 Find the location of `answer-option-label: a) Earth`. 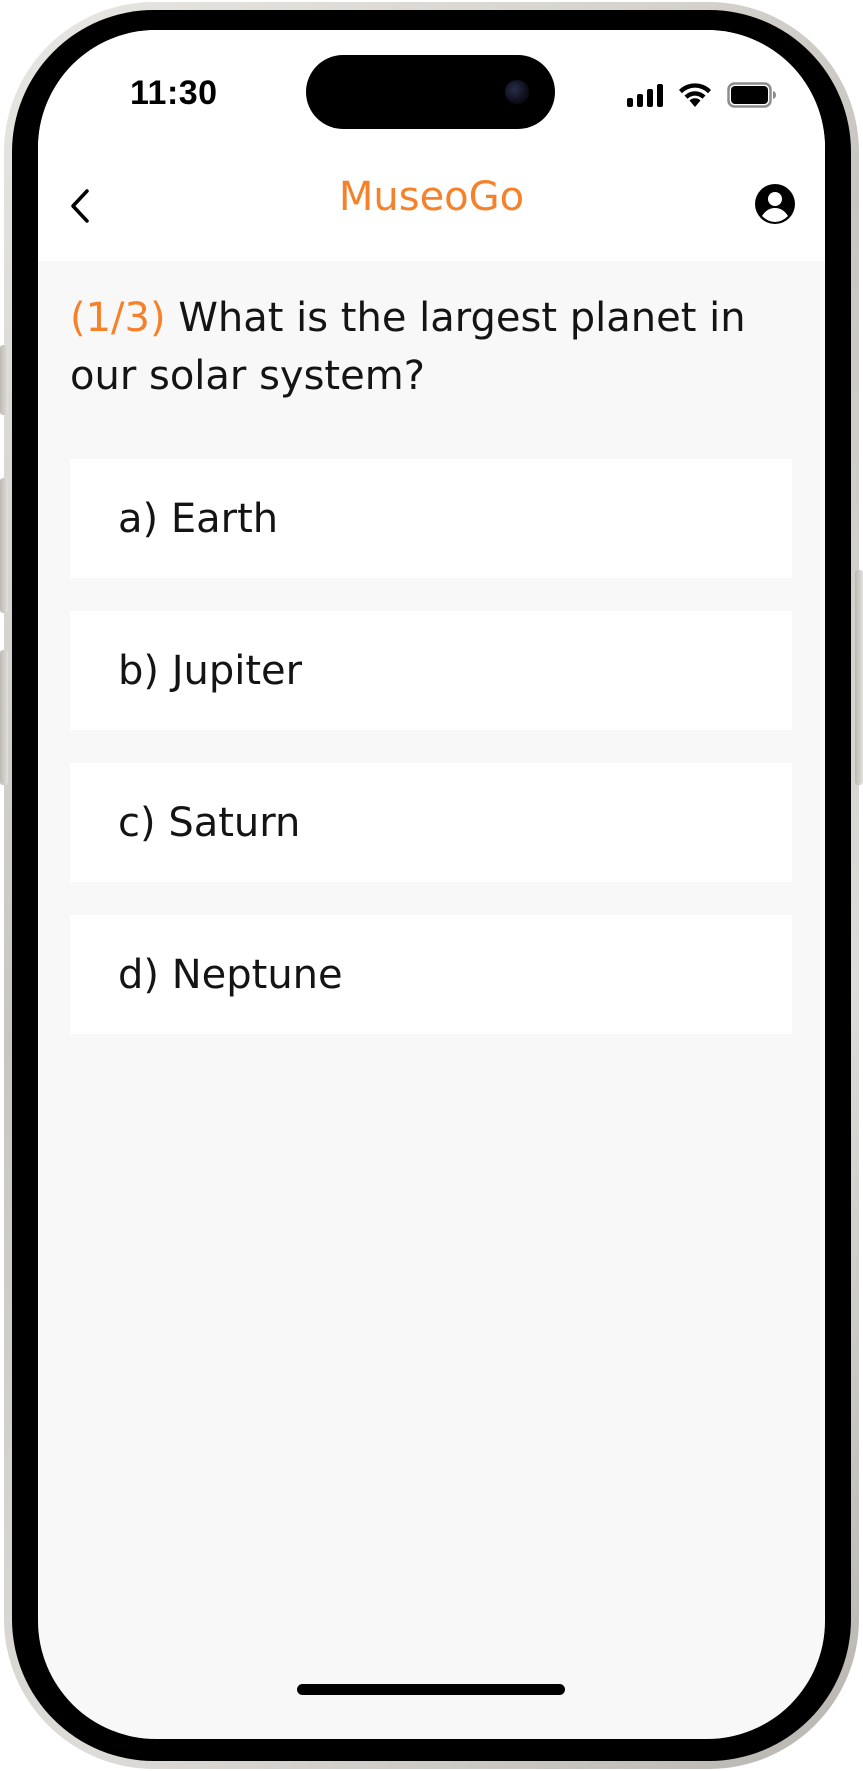

answer-option-label: a) Earth is located at coordinates (198, 518).